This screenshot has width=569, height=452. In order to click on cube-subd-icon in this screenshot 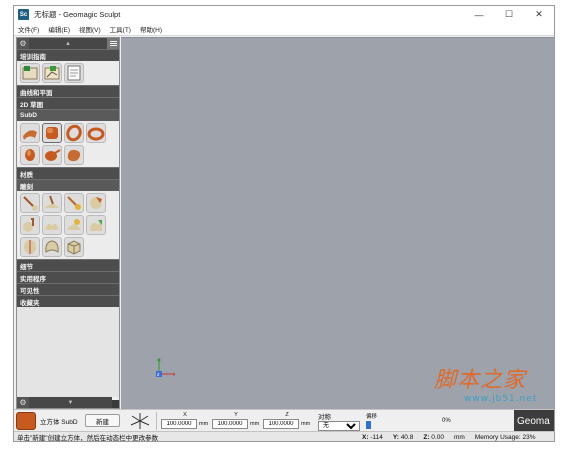, I will do `click(26, 420)`.